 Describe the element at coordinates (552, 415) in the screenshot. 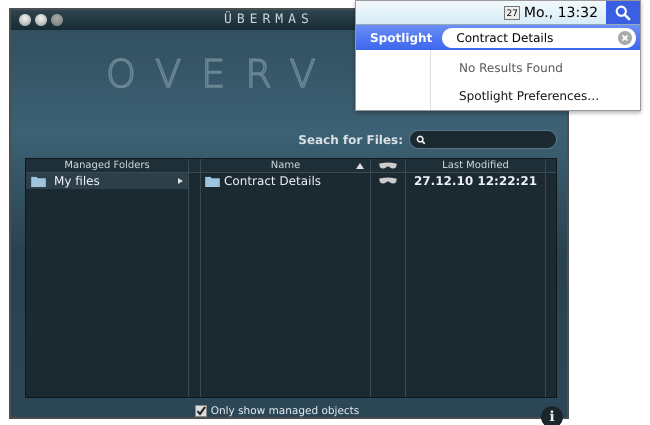

I see `info-button: i` at that location.